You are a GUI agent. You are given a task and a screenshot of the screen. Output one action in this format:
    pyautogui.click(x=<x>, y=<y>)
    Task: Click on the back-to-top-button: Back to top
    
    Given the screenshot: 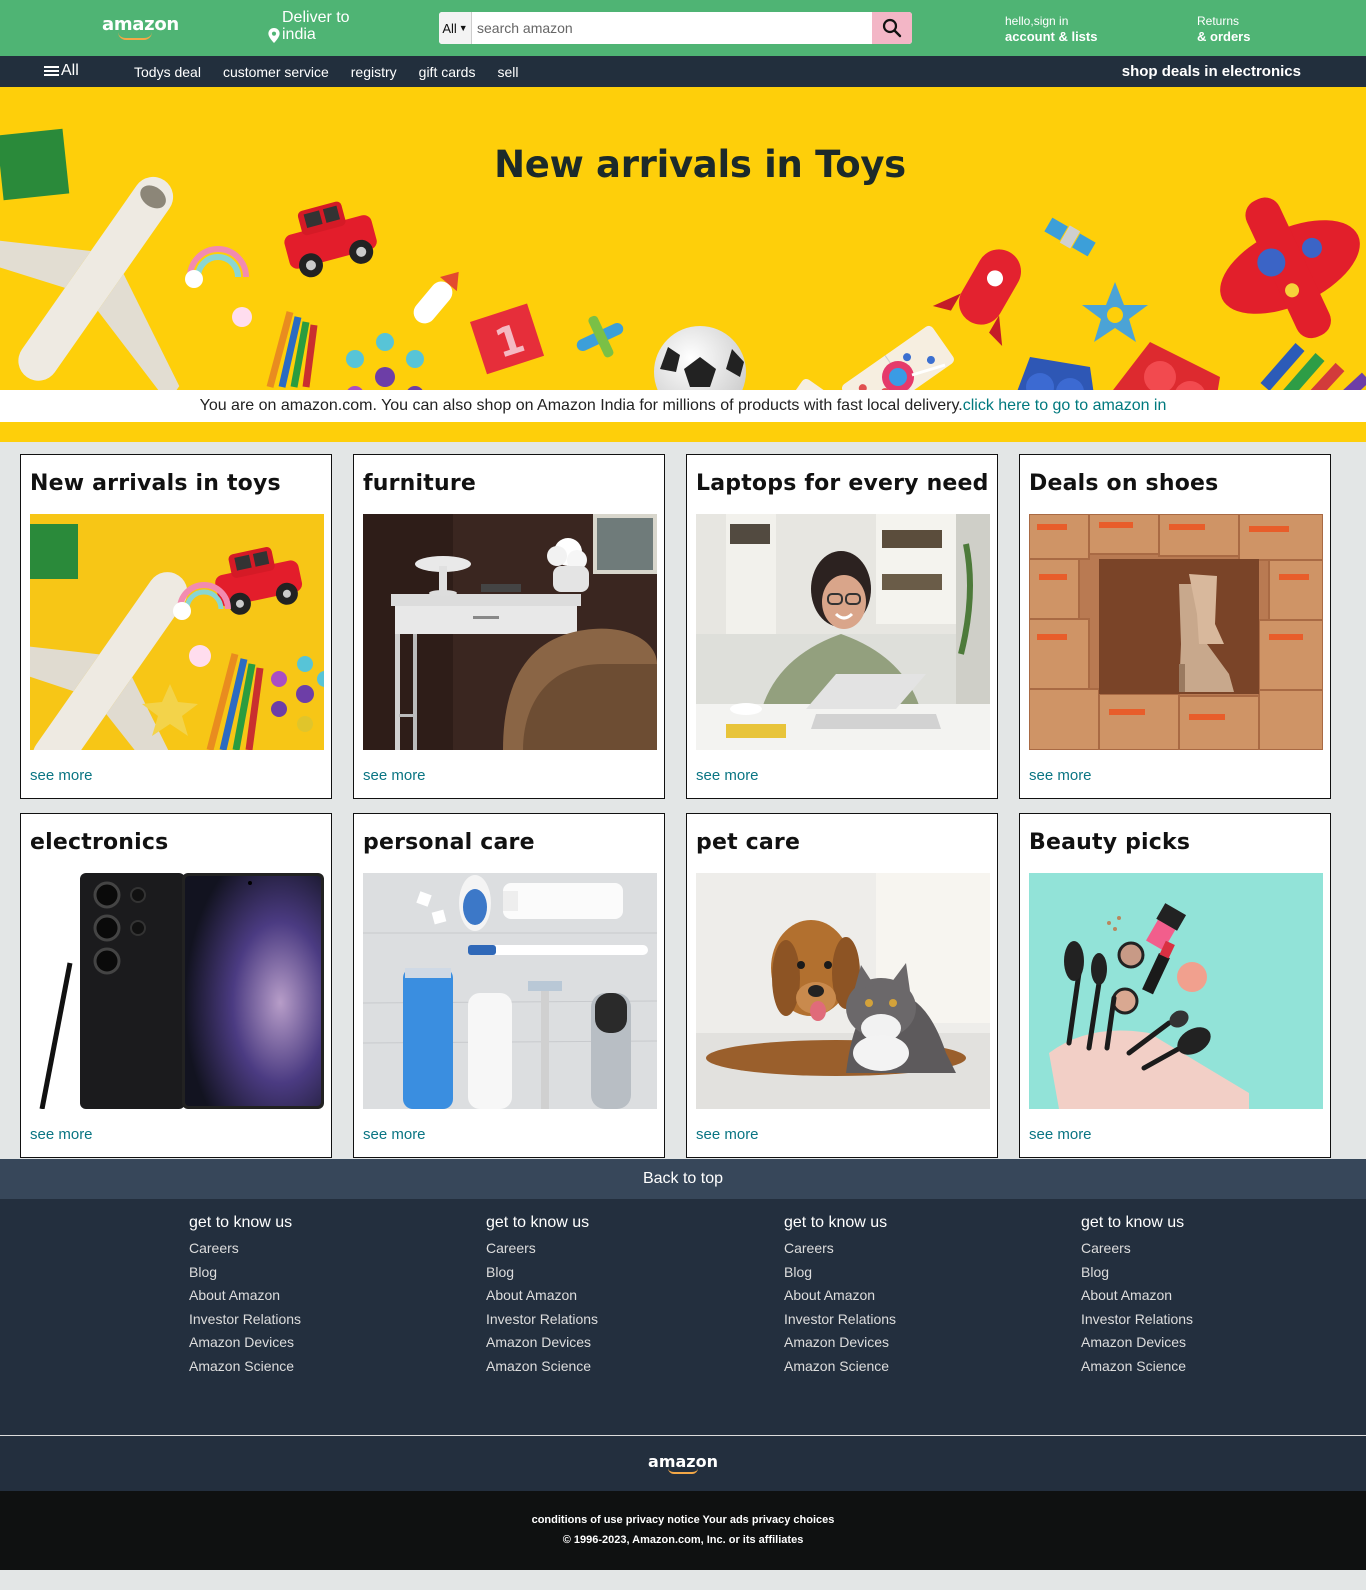 What is the action you would take?
    pyautogui.click(x=683, y=1179)
    